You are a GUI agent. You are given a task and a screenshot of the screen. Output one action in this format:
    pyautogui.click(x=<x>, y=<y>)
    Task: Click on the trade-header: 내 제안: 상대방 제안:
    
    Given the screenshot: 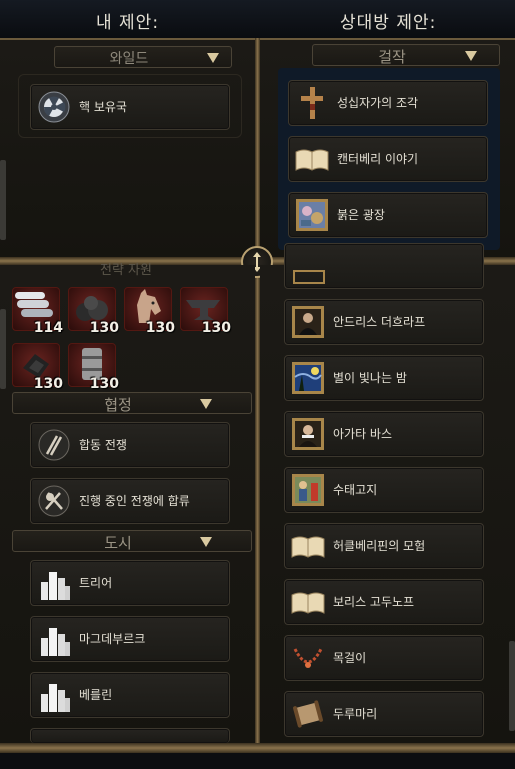 What is the action you would take?
    pyautogui.click(x=257, y=20)
    